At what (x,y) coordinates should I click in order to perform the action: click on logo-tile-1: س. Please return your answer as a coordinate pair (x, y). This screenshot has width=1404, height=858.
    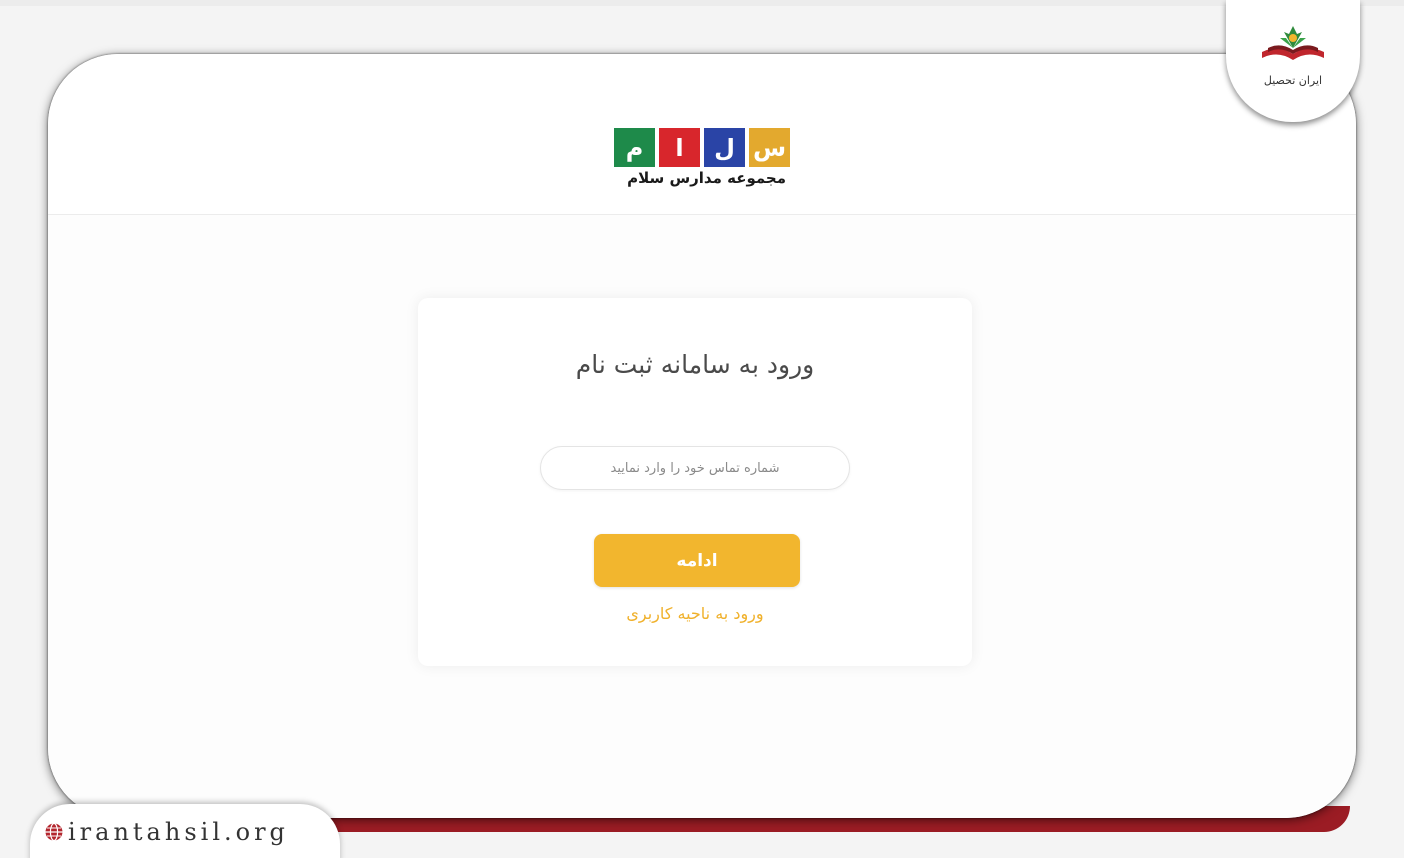
    Looking at the image, I should click on (769, 147).